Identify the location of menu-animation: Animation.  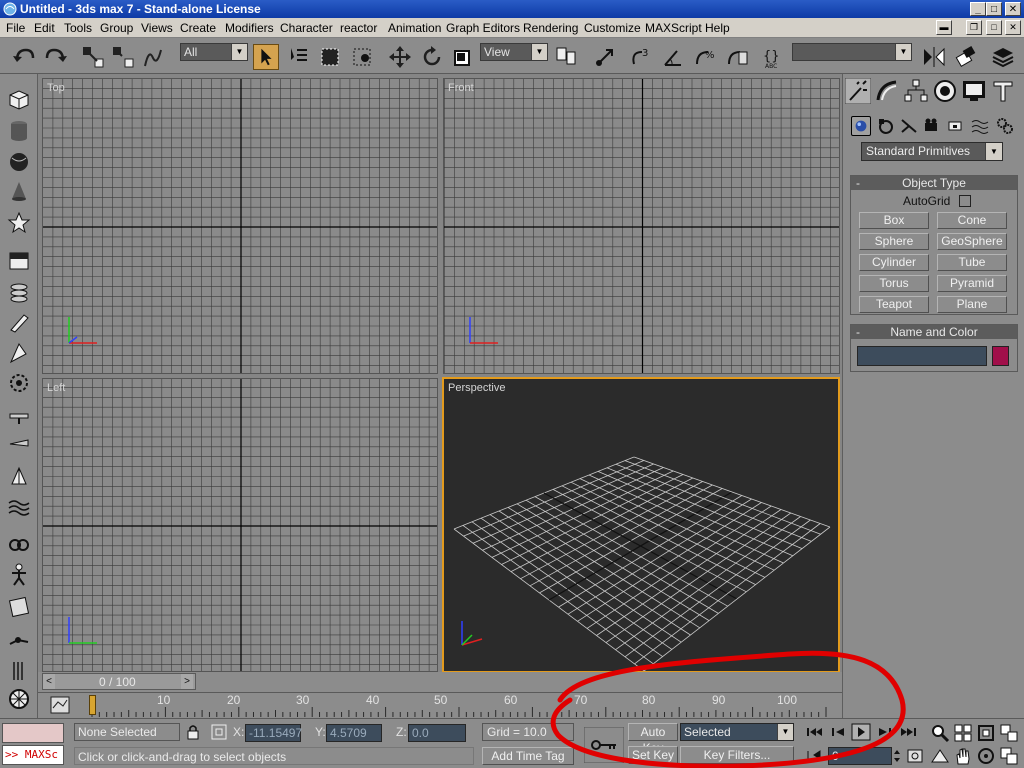
(414, 28).